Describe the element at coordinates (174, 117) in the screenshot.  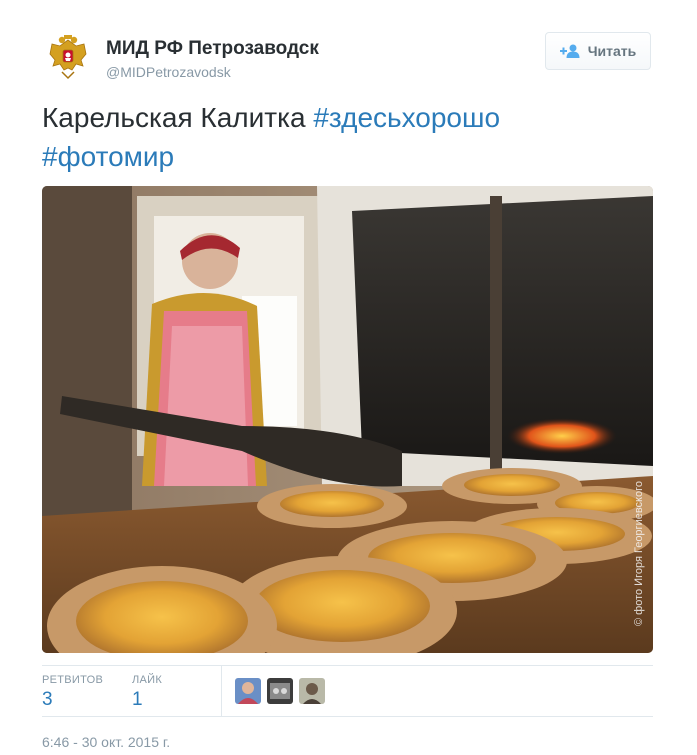
I see `tweet-body: Карельская Калитка` at that location.